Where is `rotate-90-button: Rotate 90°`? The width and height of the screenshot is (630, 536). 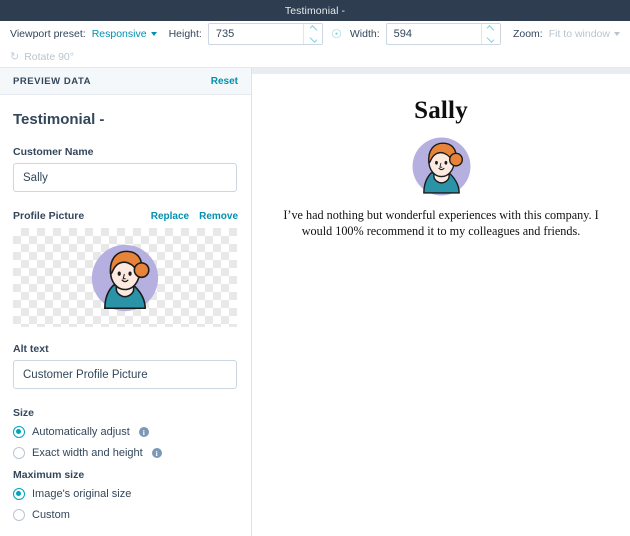
rotate-90-button: Rotate 90° is located at coordinates (49, 57).